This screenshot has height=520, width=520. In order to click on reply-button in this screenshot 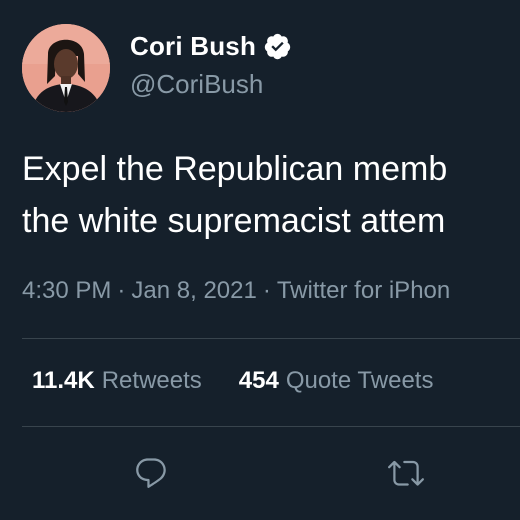, I will do `click(151, 473)`.